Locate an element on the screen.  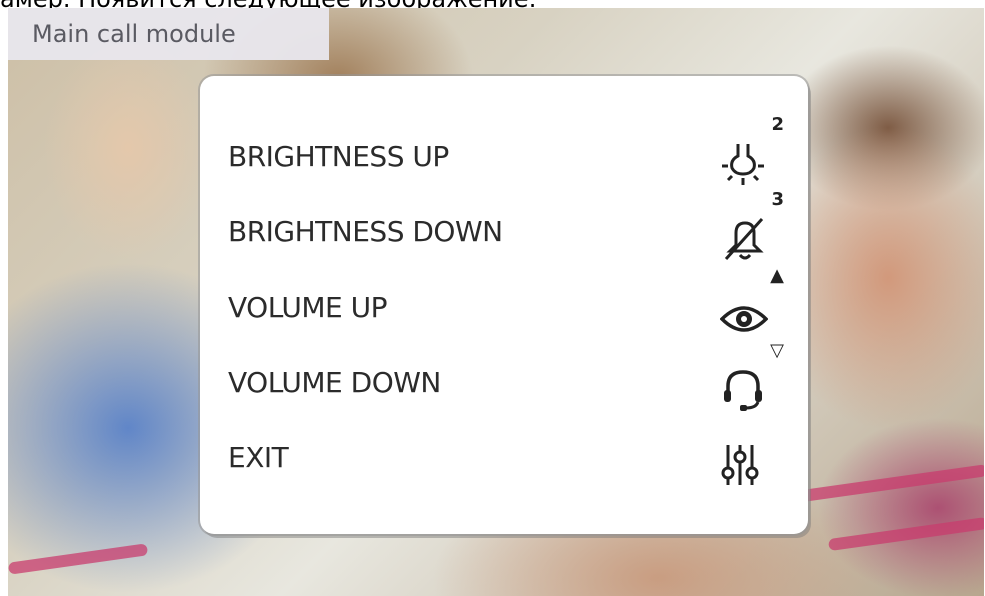
icon-badge: 3 is located at coordinates (777, 199).